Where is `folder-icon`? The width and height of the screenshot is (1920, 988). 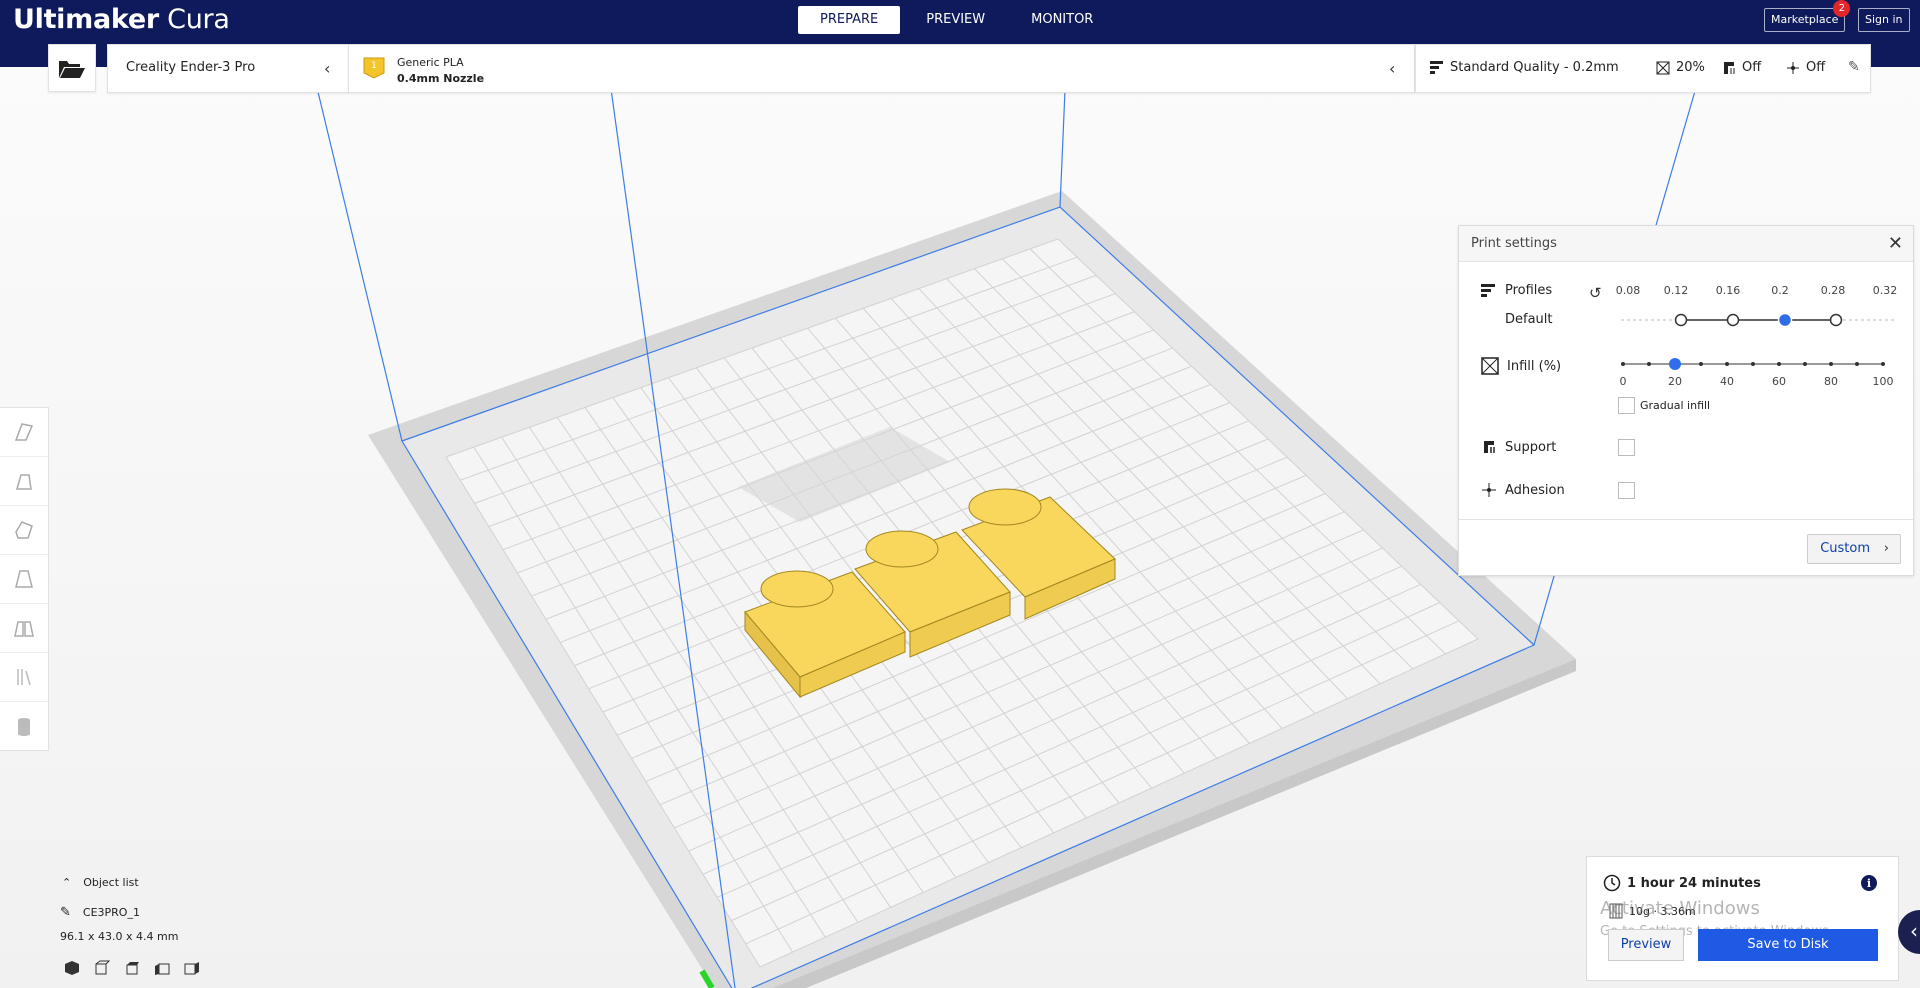 folder-icon is located at coordinates (72, 69).